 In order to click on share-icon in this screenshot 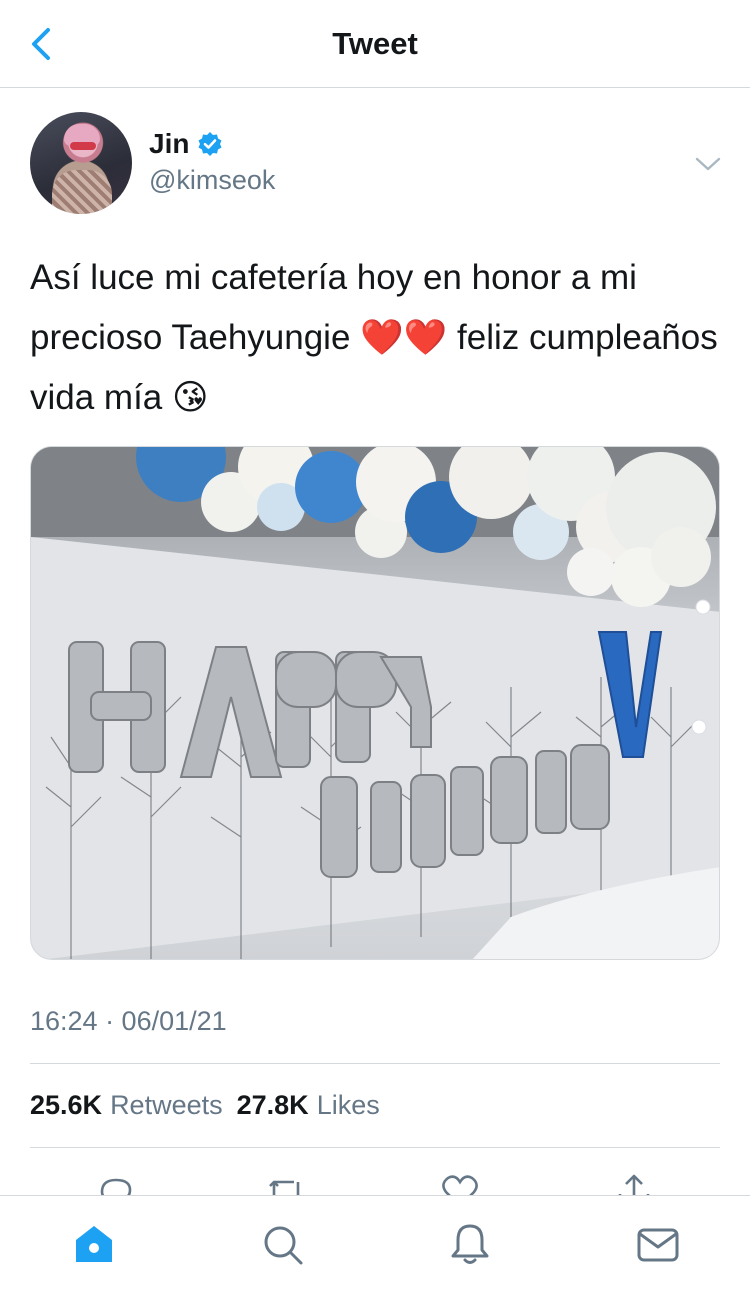, I will do `click(634, 1185)`.